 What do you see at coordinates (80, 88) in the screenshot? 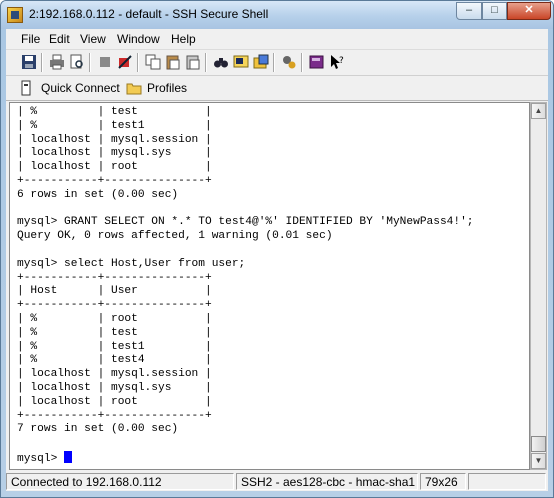
I see `quick-connect-label: Quick Connect` at bounding box center [80, 88].